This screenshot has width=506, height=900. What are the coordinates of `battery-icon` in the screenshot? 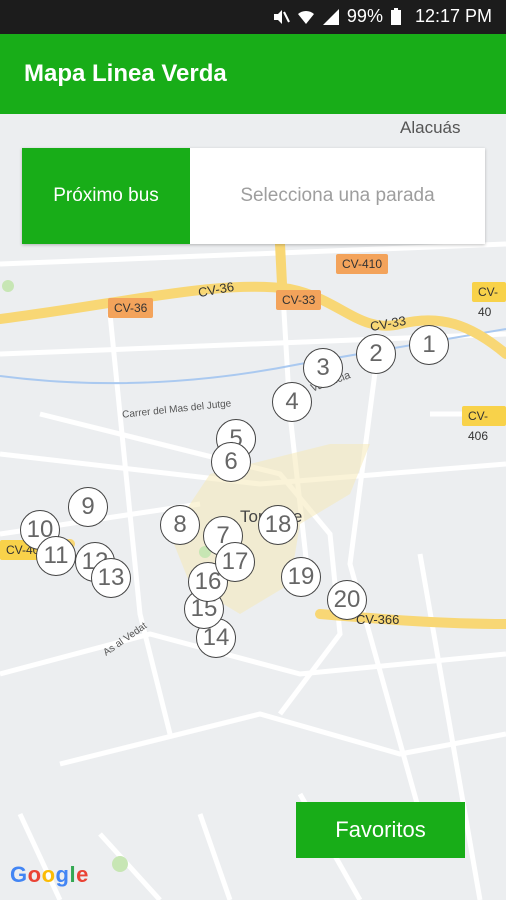 It's located at (399, 16).